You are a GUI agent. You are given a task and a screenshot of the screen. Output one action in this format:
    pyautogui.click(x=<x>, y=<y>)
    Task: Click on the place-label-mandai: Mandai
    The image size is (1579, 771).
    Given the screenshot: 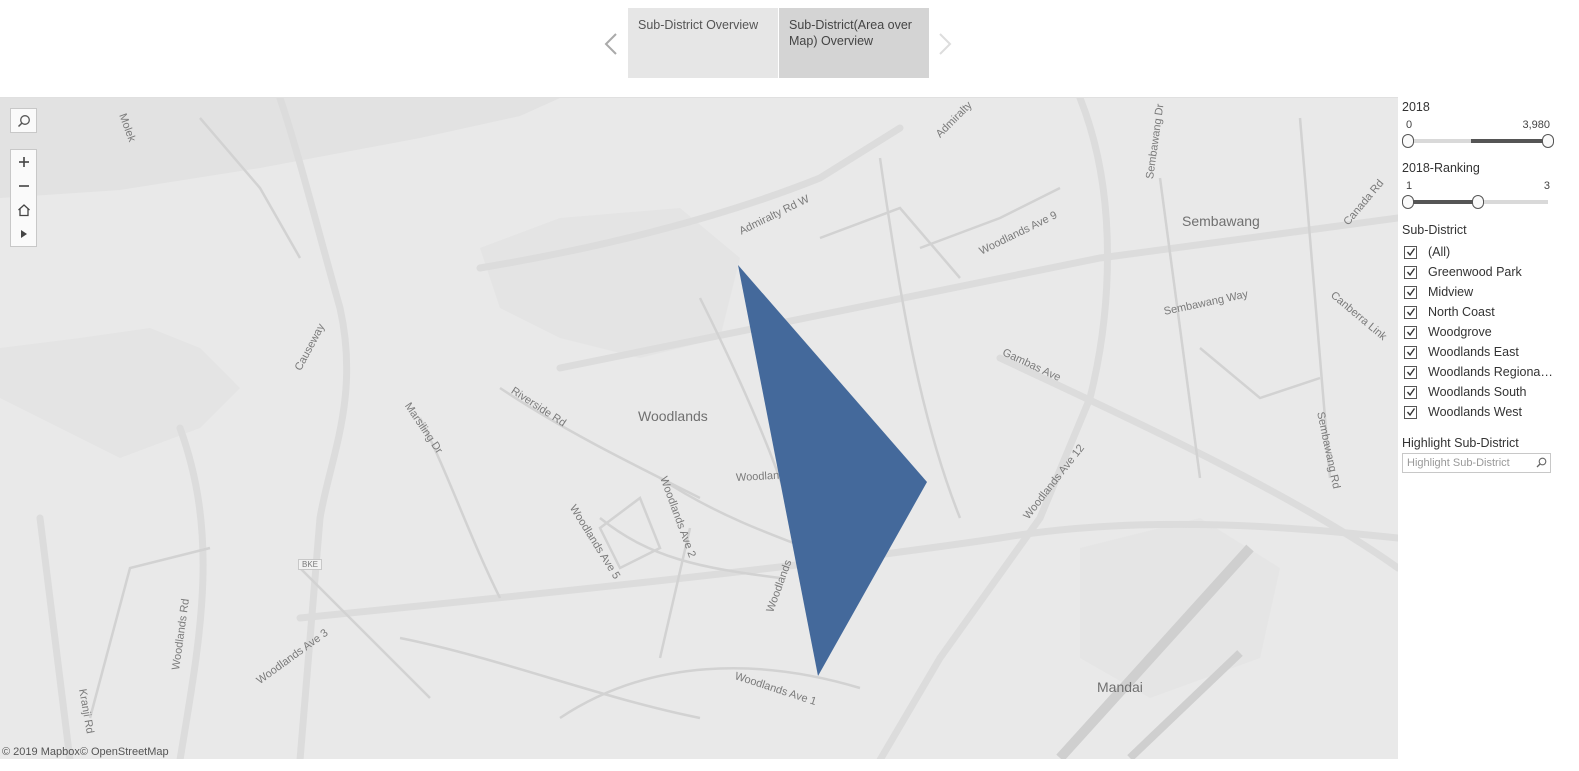 What is the action you would take?
    pyautogui.click(x=1120, y=687)
    